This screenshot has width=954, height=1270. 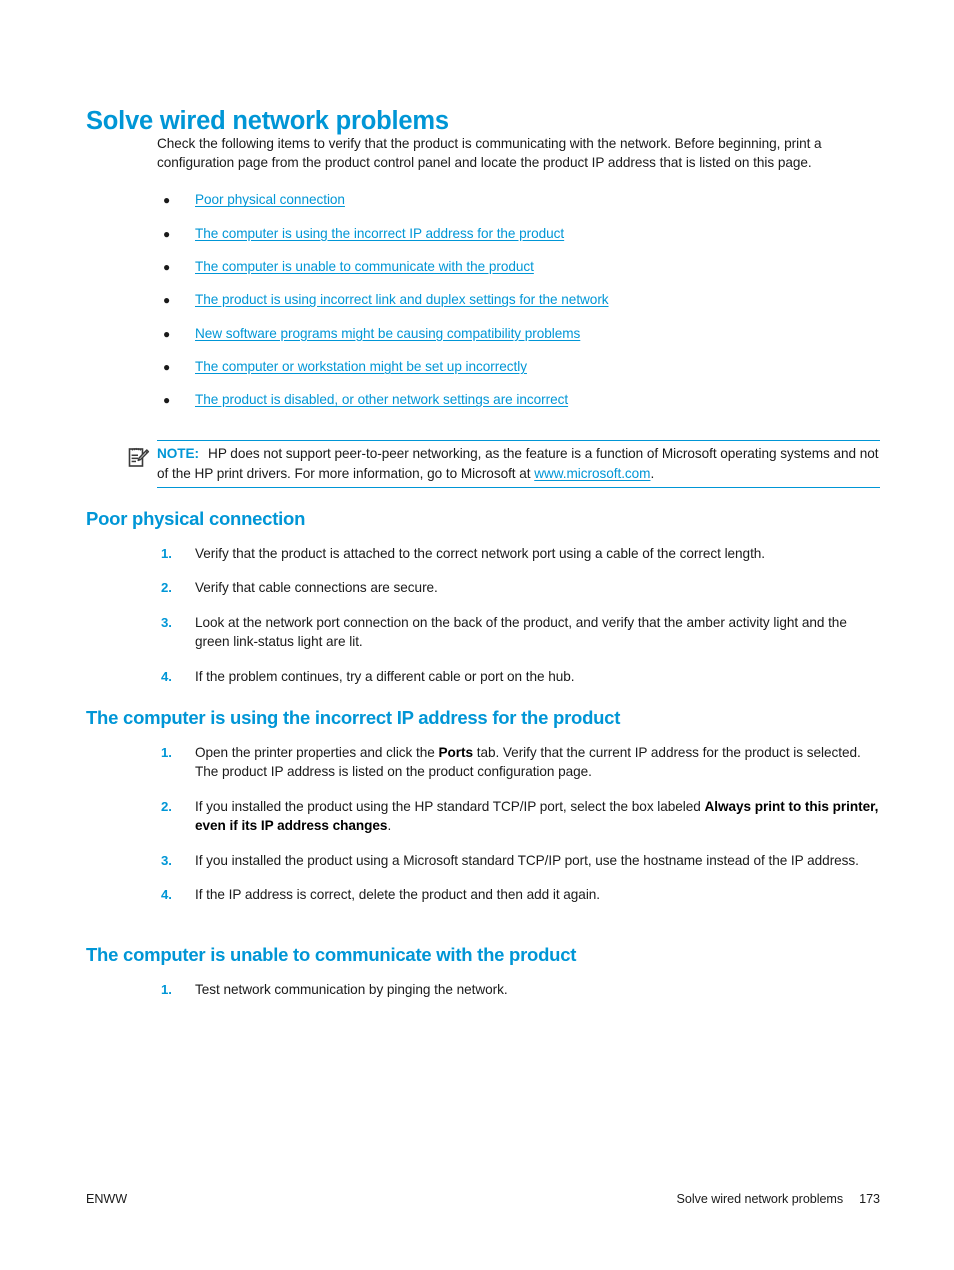 I want to click on page-title: Solve wired network problems, so click(x=267, y=121).